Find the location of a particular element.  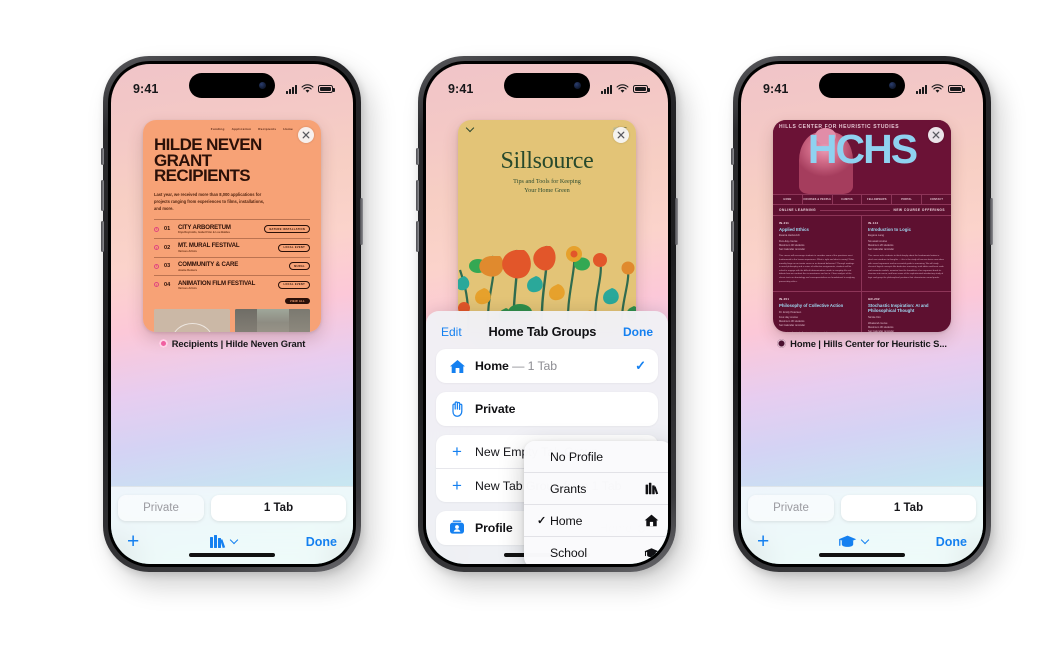

bottom-bar-actions: + Done is located at coordinates (862, 536).